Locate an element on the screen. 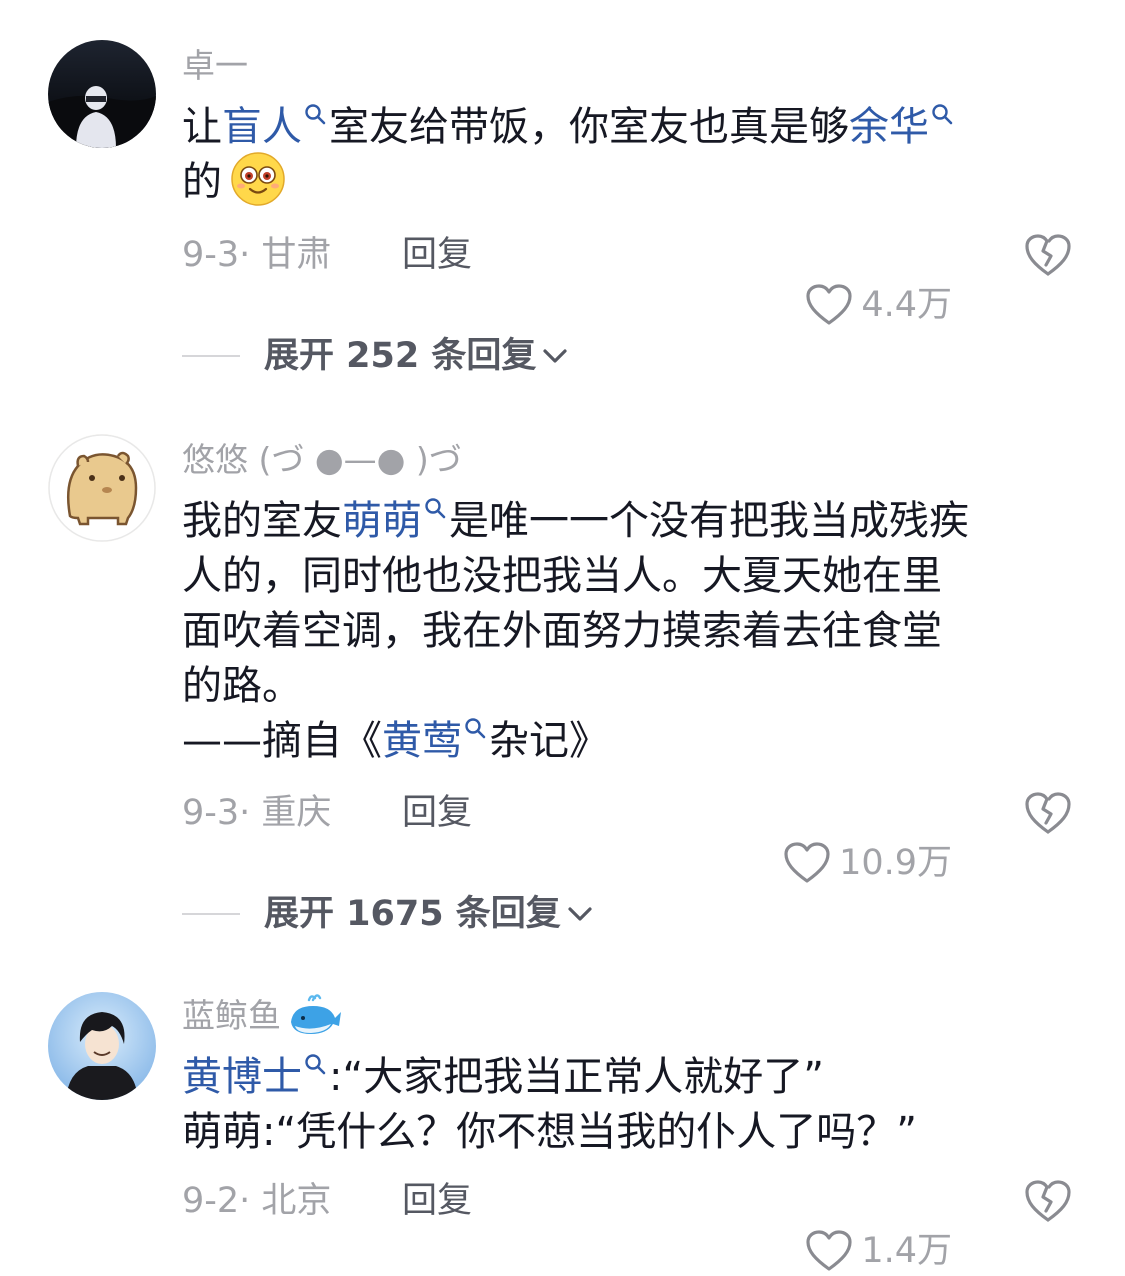  comment-text: 让盲人 室友给带饭，你室友也真是够余华 的 is located at coordinates (632, 155).